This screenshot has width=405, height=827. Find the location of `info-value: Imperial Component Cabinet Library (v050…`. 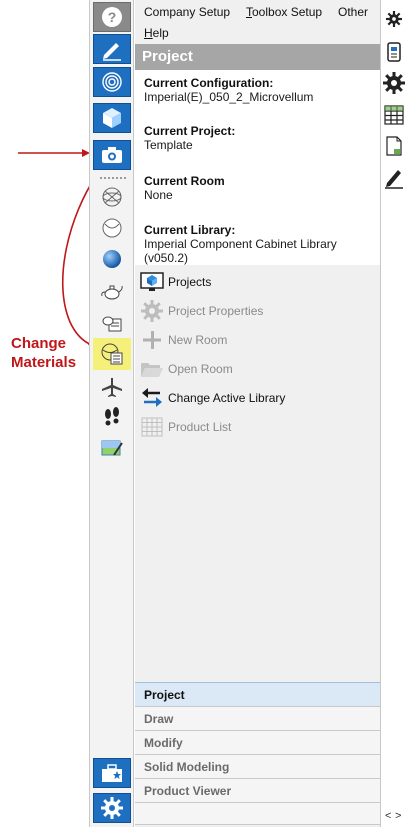

info-value: Imperial Component Cabinet Library (v050… is located at coordinates (240, 251).